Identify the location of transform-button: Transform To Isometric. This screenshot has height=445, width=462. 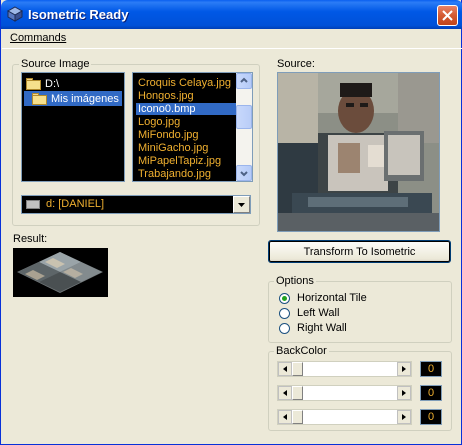
(359, 251).